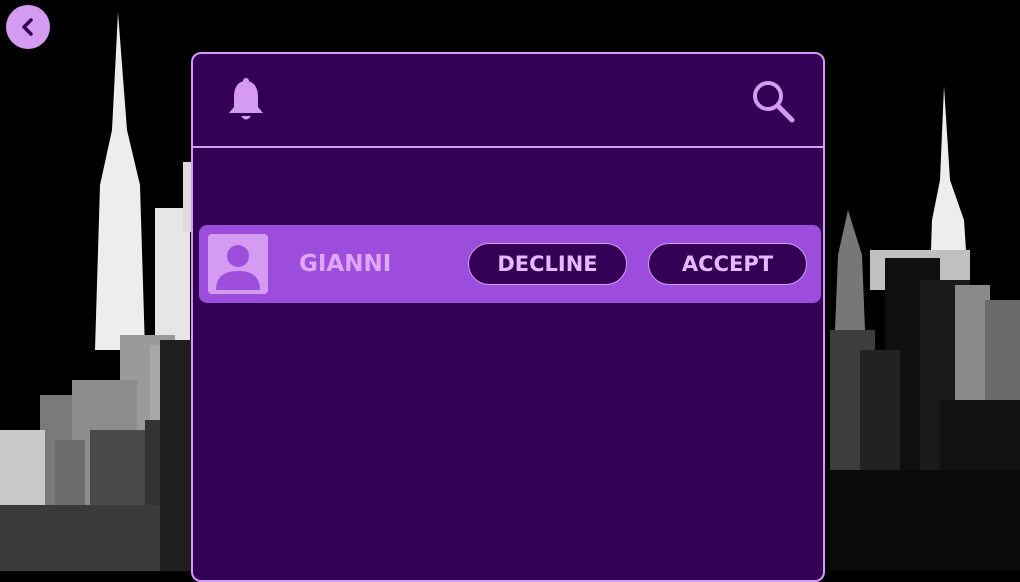 The image size is (1020, 582). What do you see at coordinates (508, 101) in the screenshot?
I see `panel-header` at bounding box center [508, 101].